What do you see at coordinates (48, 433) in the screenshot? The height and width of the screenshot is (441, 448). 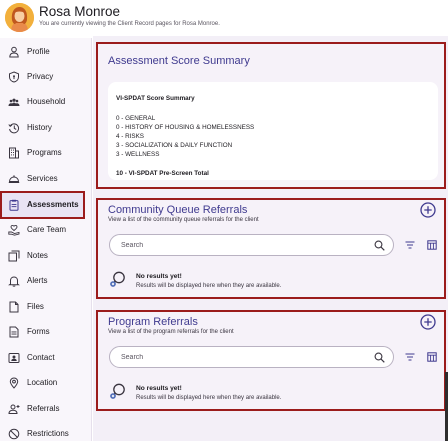 I see `sidebar-item-label: Restrictions` at bounding box center [48, 433].